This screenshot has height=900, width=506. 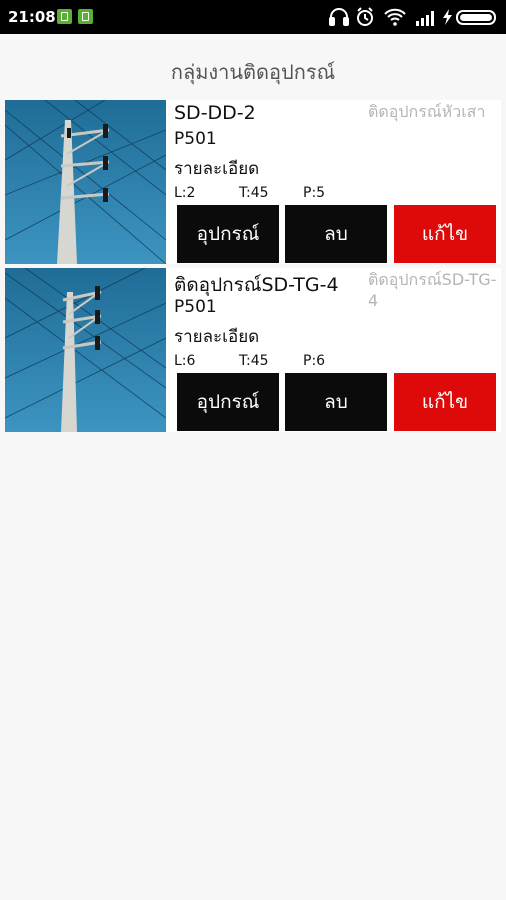 I want to click on item-description: ติดอุปกรณ์SD-TG-4, so click(x=432, y=290).